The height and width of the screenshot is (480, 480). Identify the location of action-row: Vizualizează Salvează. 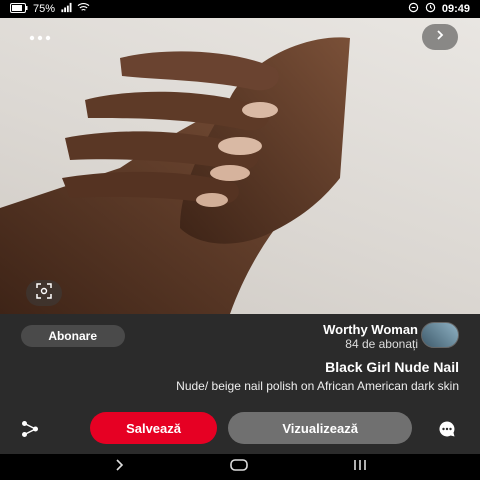
(240, 429).